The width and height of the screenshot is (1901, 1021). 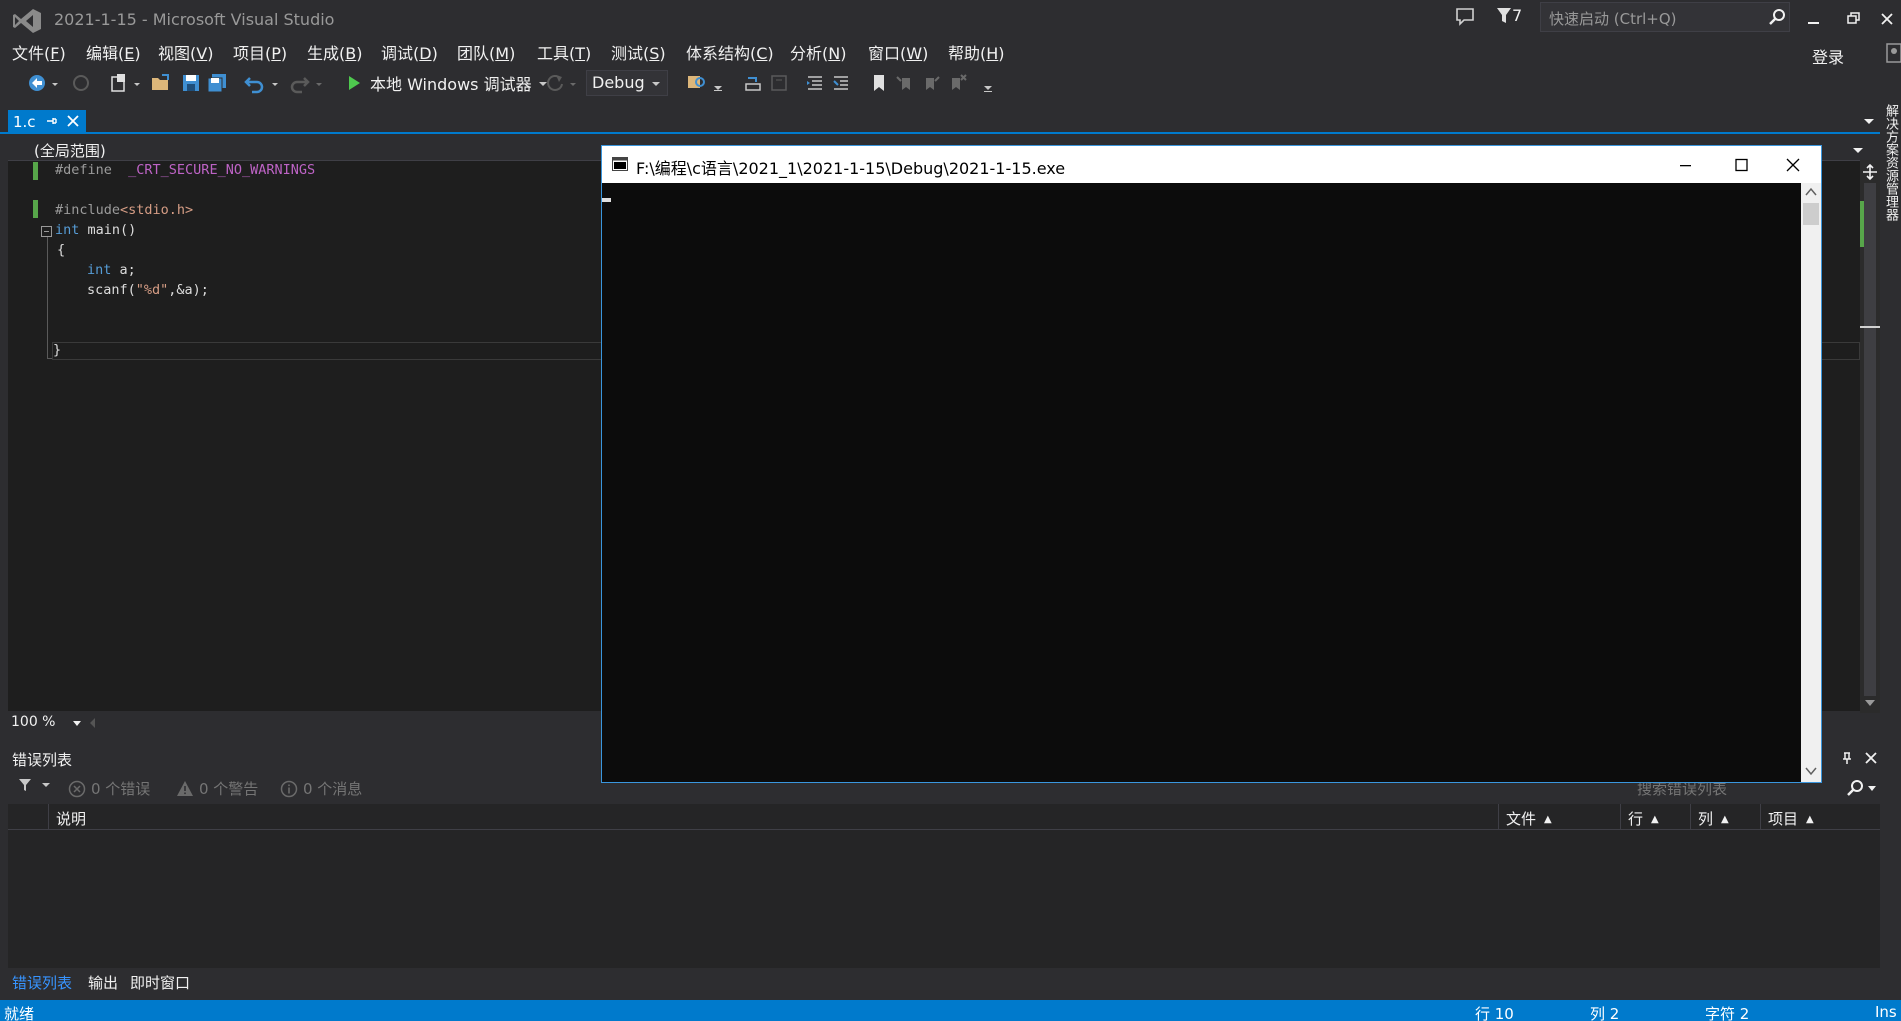 What do you see at coordinates (289, 788) in the screenshot?
I see `info-icon` at bounding box center [289, 788].